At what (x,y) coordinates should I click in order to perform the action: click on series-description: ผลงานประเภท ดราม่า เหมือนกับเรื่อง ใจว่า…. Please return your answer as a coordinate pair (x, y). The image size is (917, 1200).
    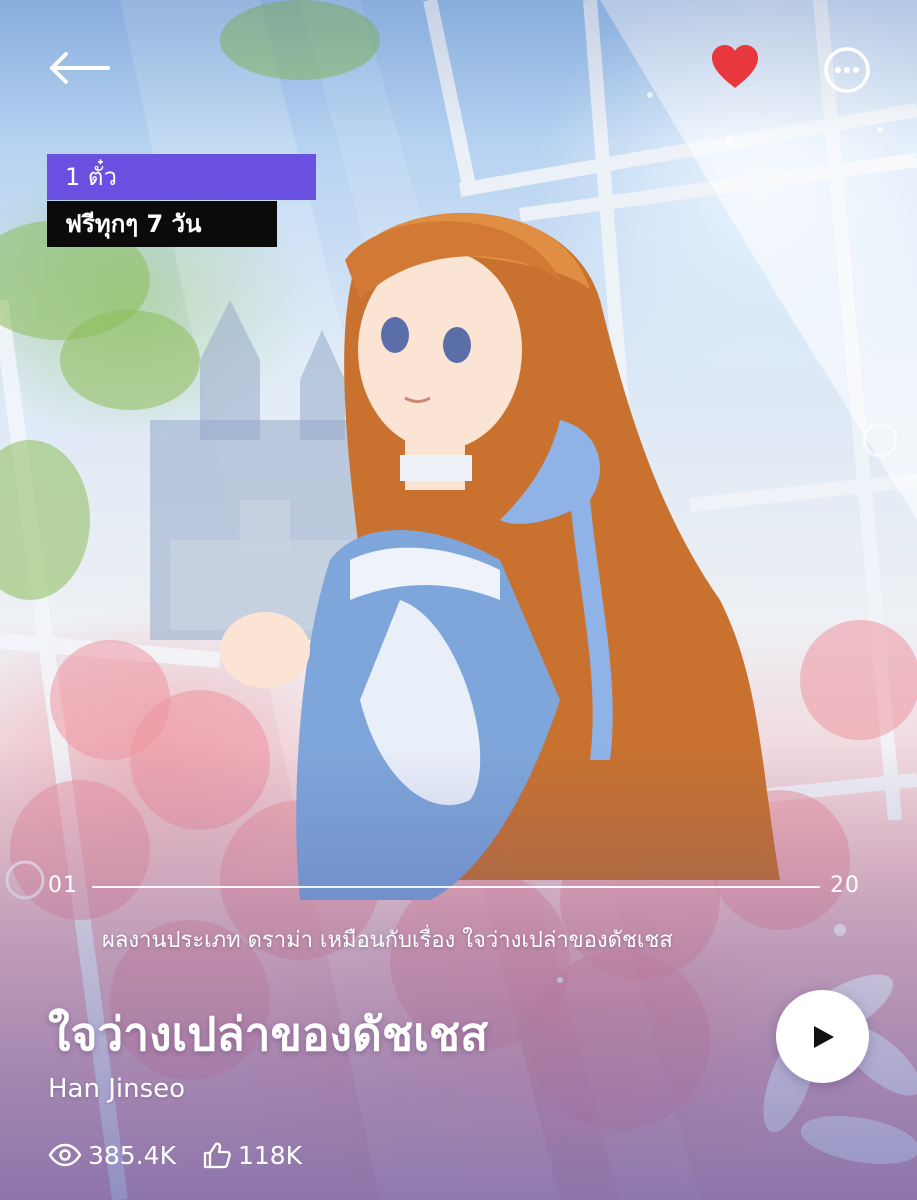
    Looking at the image, I should click on (387, 940).